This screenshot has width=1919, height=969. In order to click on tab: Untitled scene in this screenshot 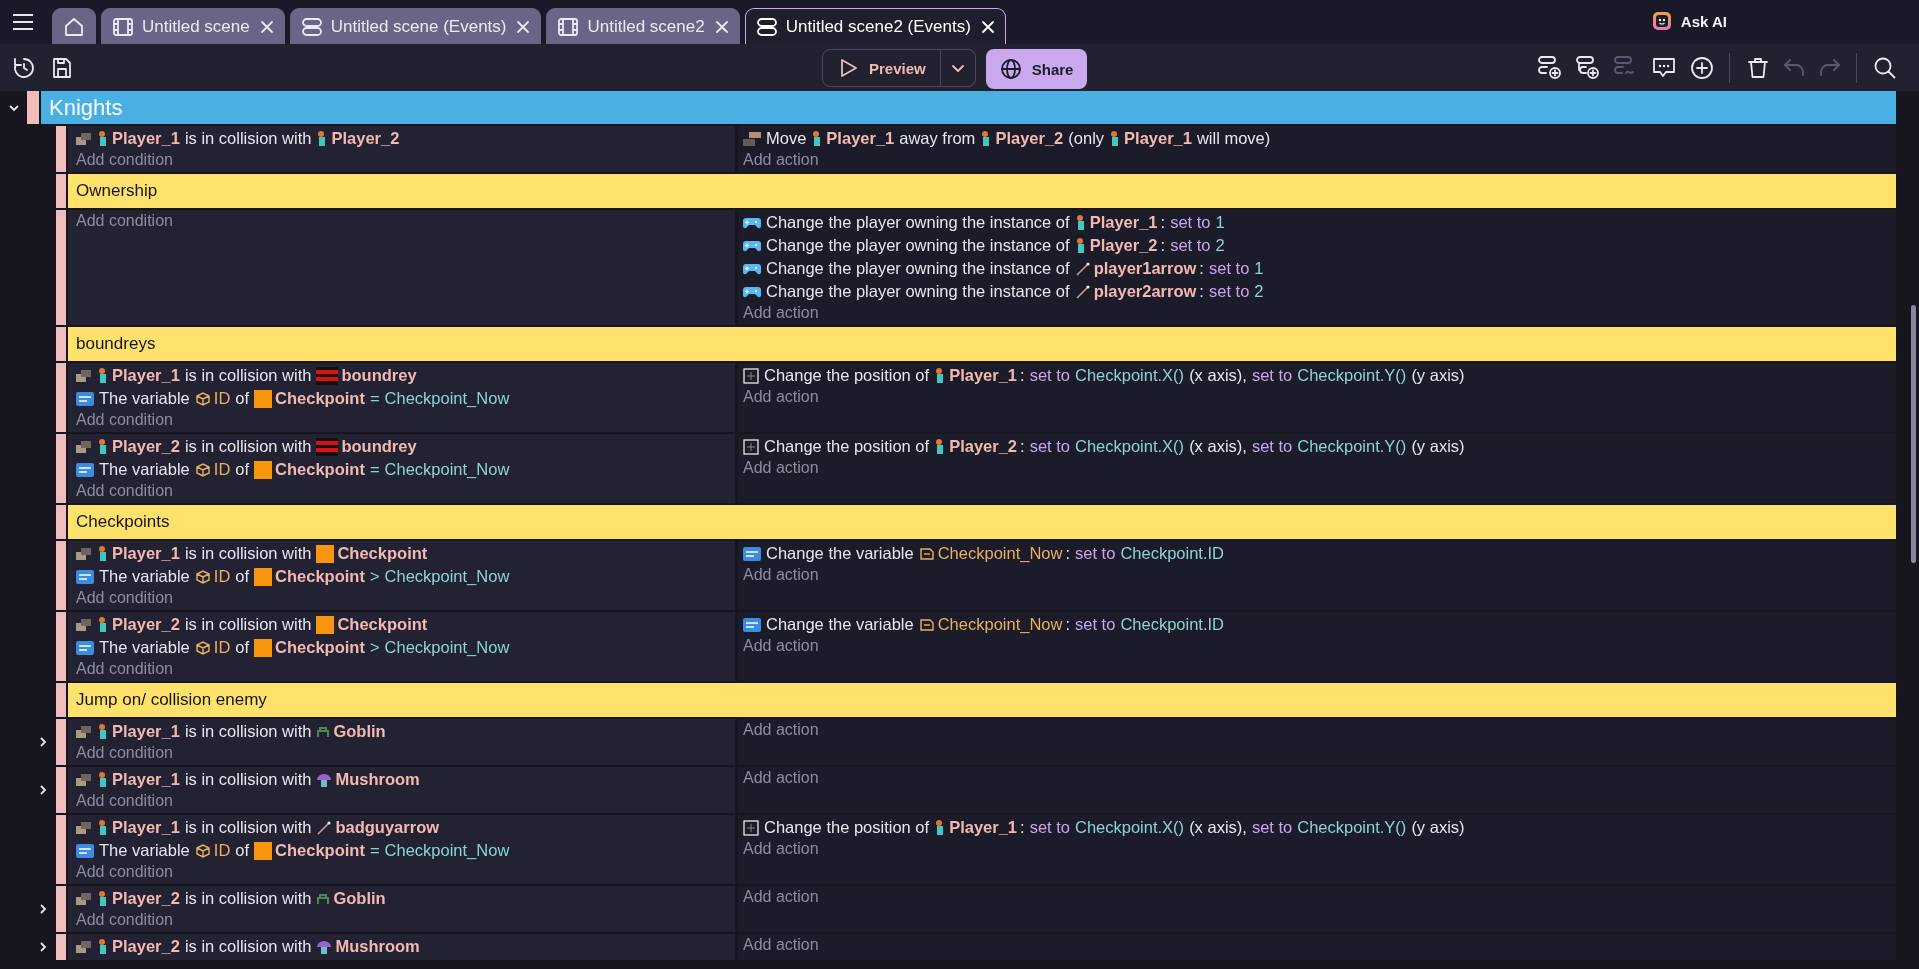, I will do `click(193, 26)`.